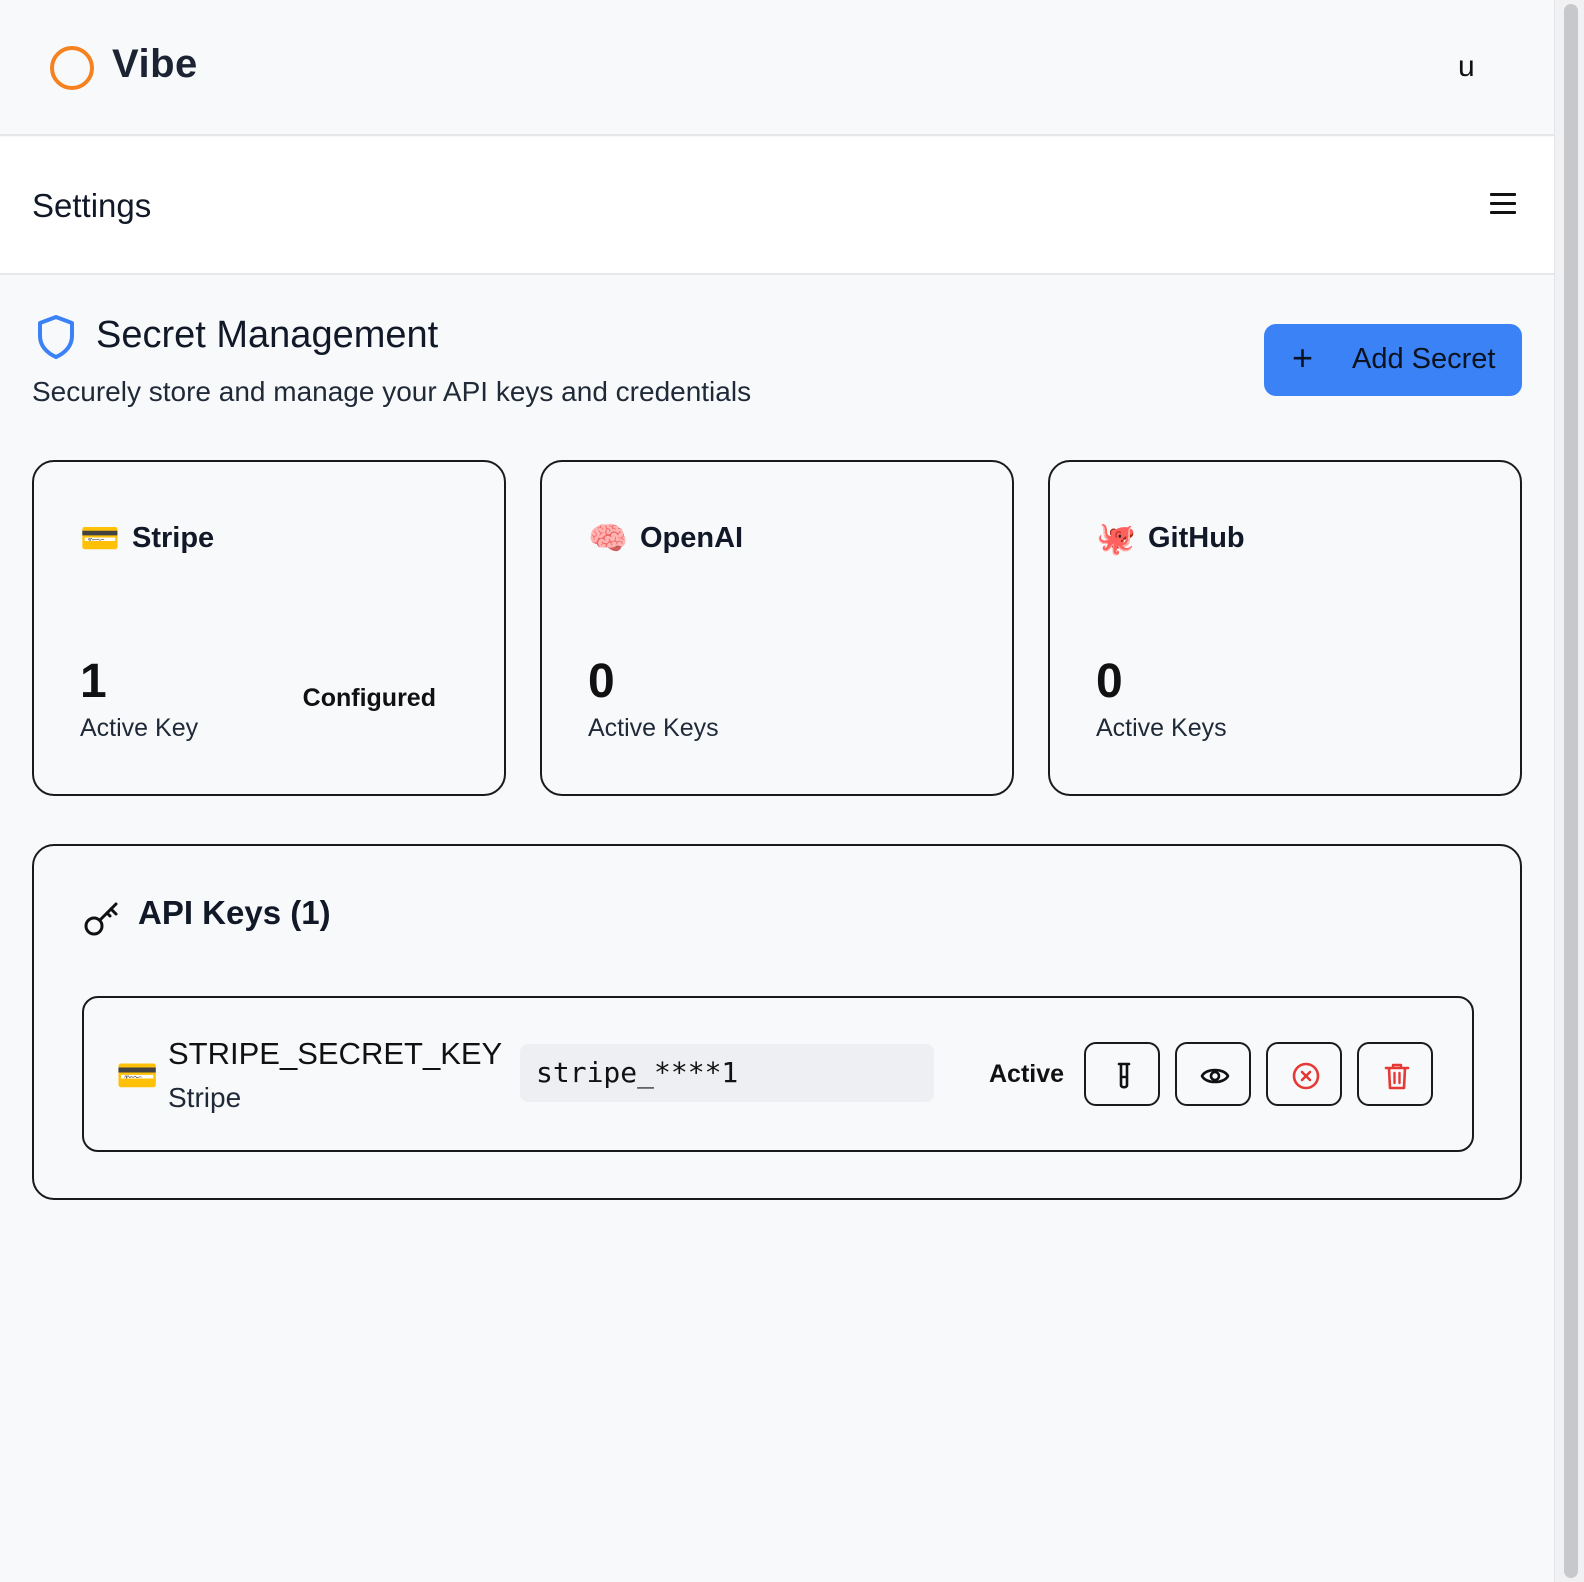  I want to click on test-key-button, so click(1122, 1074).